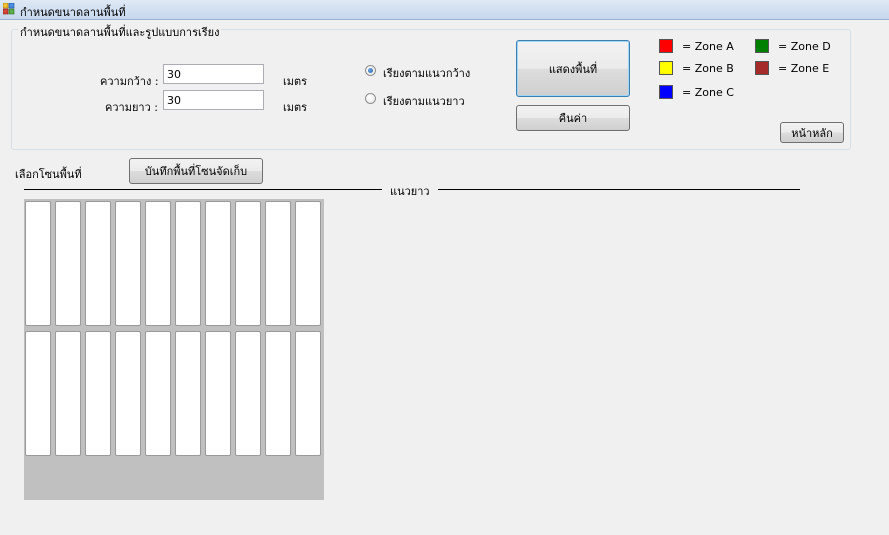 The image size is (889, 535). What do you see at coordinates (410, 191) in the screenshot?
I see `axis-label: แนวยาว` at bounding box center [410, 191].